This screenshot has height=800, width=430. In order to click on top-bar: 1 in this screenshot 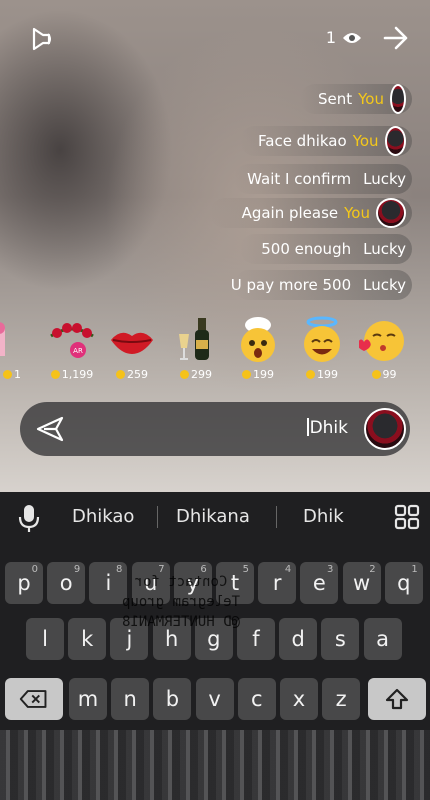, I will do `click(215, 39)`.